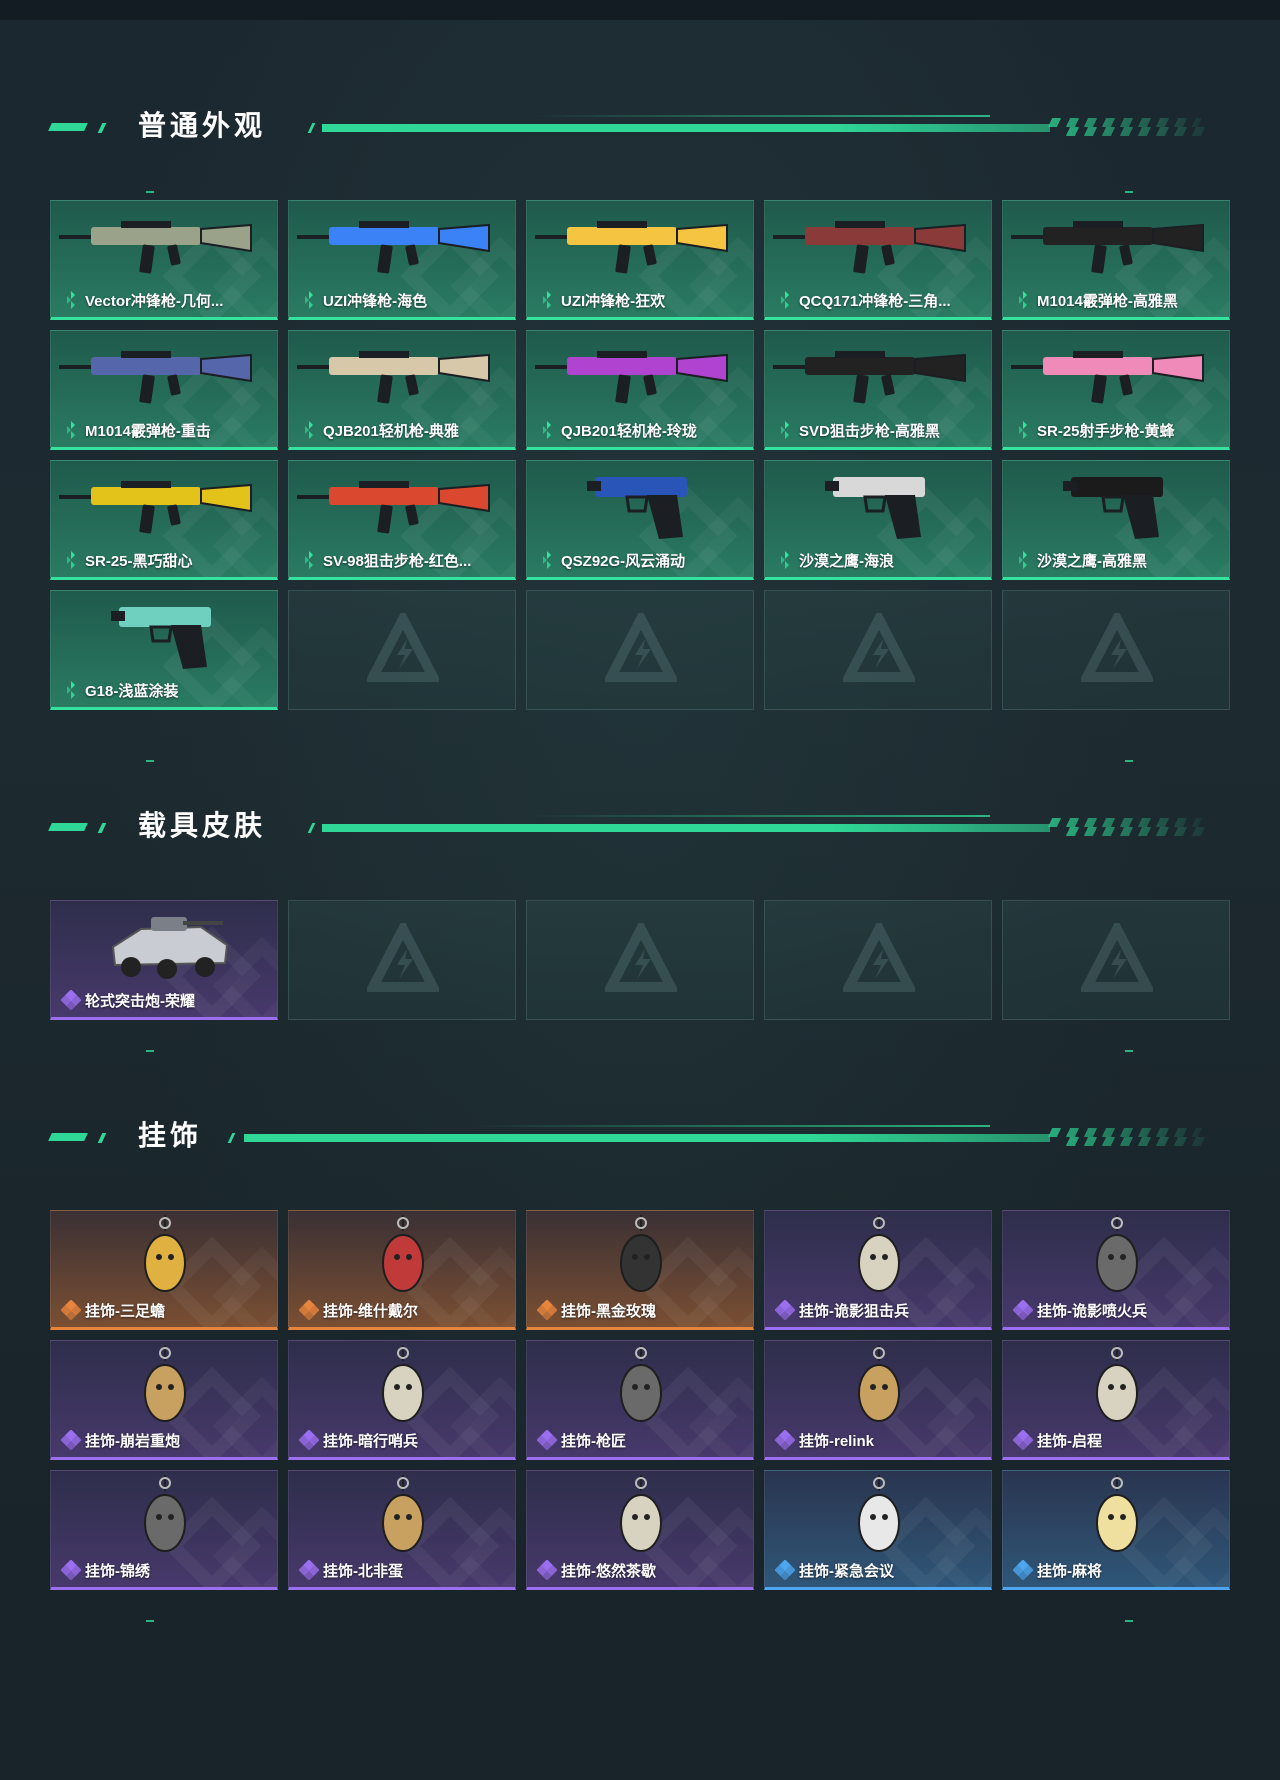 This screenshot has width=1280, height=1780. What do you see at coordinates (370, 1441) in the screenshot?
I see `item-label: 挂饰-暗行哨兵` at bounding box center [370, 1441].